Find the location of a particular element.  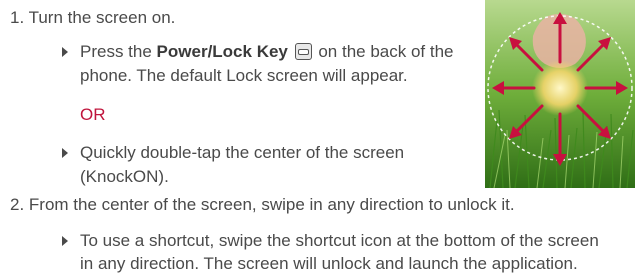

power-lock-key-label: Power/Lock Key is located at coordinates (222, 51).